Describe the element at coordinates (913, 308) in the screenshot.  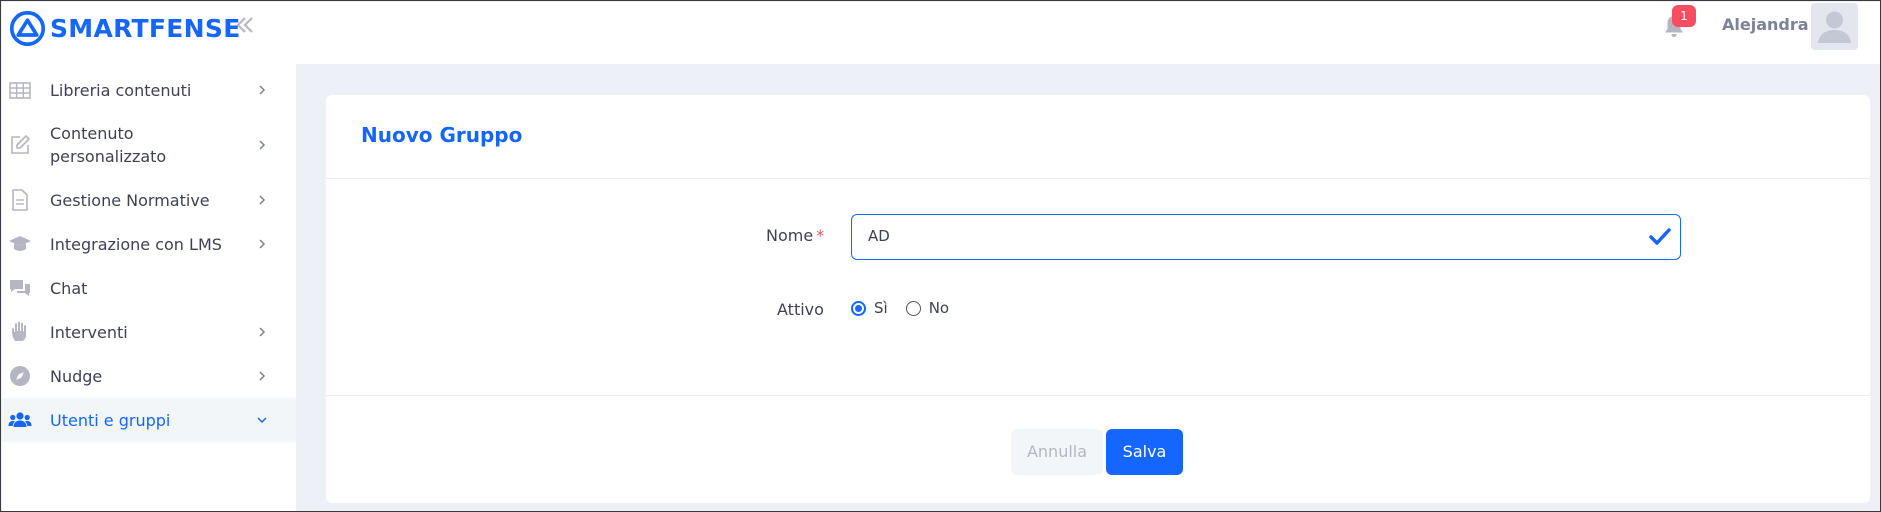
I see `radio-no` at that location.